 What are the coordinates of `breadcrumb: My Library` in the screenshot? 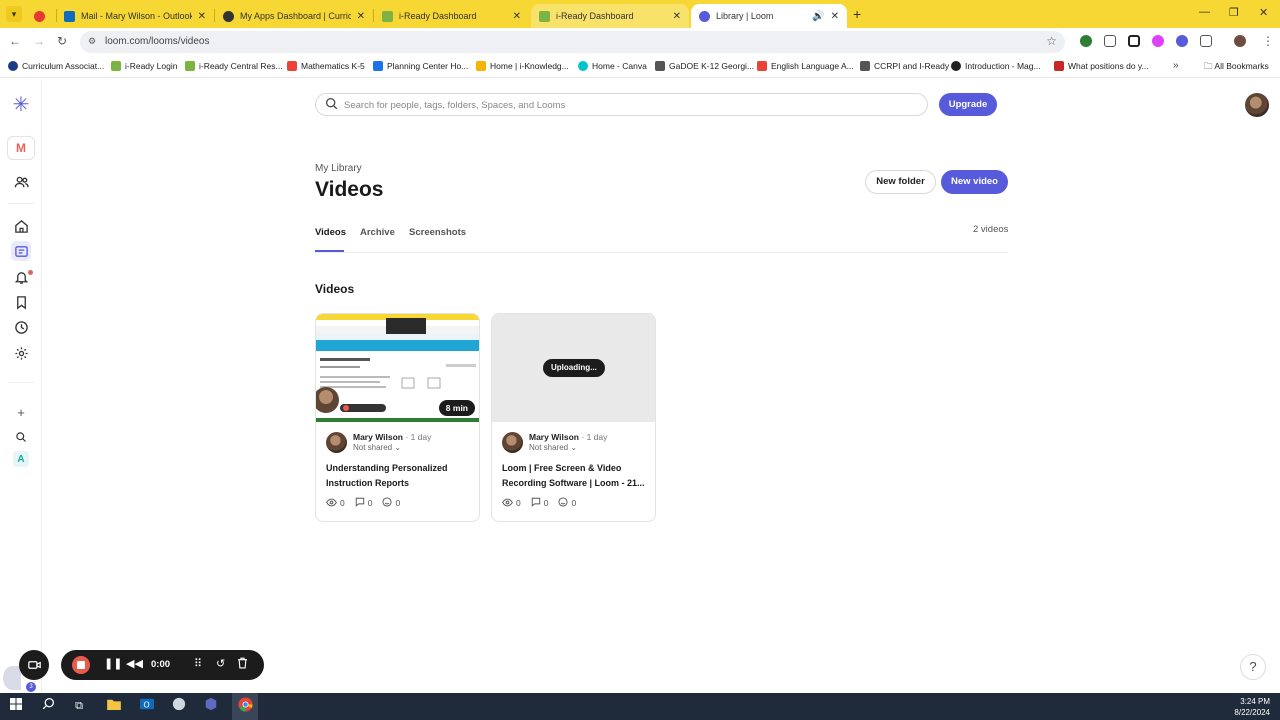 It's located at (338, 168).